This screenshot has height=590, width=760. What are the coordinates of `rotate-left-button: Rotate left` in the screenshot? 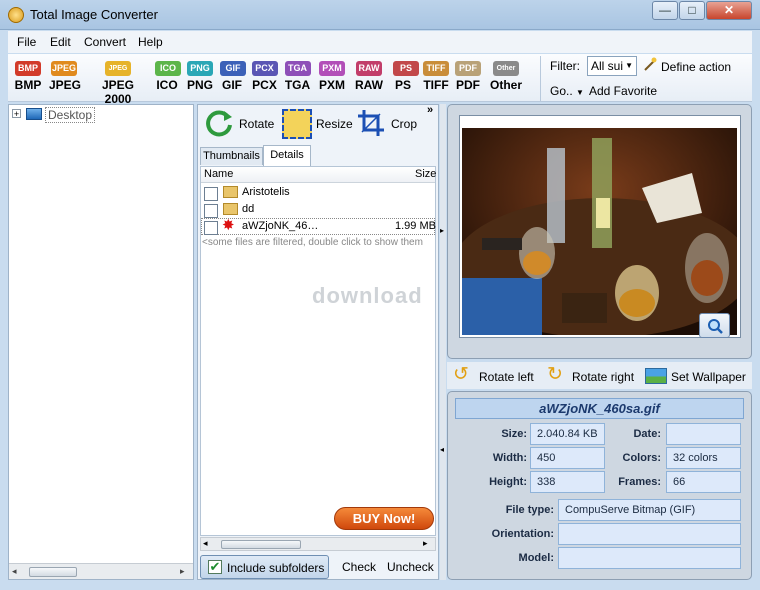 It's located at (506, 377).